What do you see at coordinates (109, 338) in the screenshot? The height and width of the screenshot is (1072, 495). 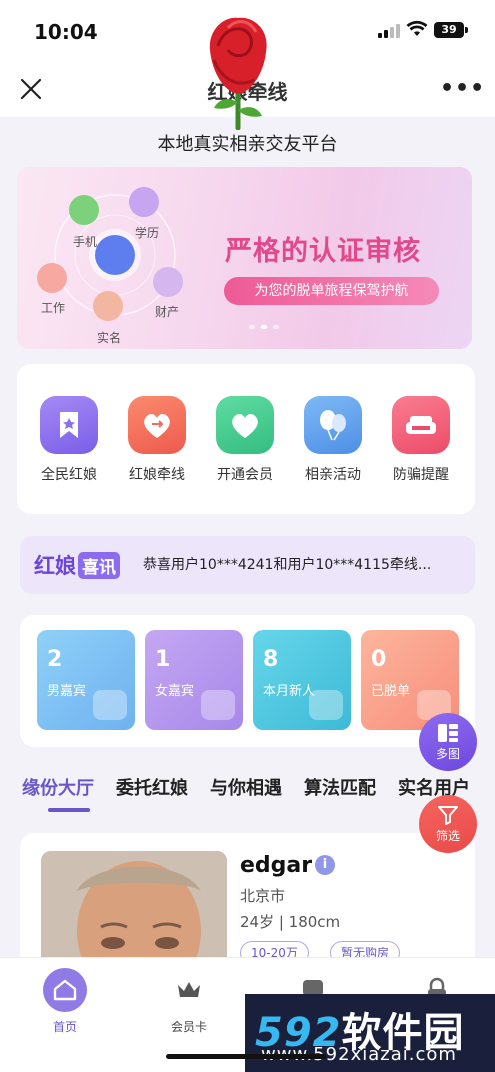 I see `banner-node-label: 实名` at bounding box center [109, 338].